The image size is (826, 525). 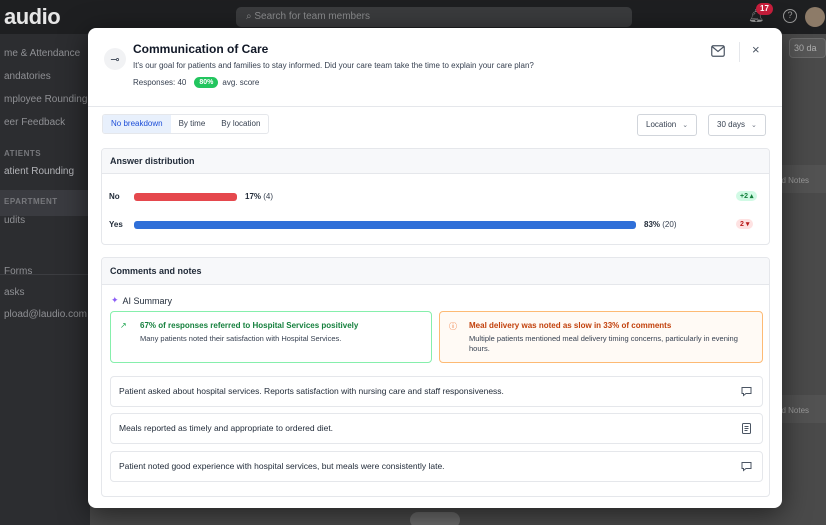 What do you see at coordinates (435, 106) in the screenshot?
I see `header-separator` at bounding box center [435, 106].